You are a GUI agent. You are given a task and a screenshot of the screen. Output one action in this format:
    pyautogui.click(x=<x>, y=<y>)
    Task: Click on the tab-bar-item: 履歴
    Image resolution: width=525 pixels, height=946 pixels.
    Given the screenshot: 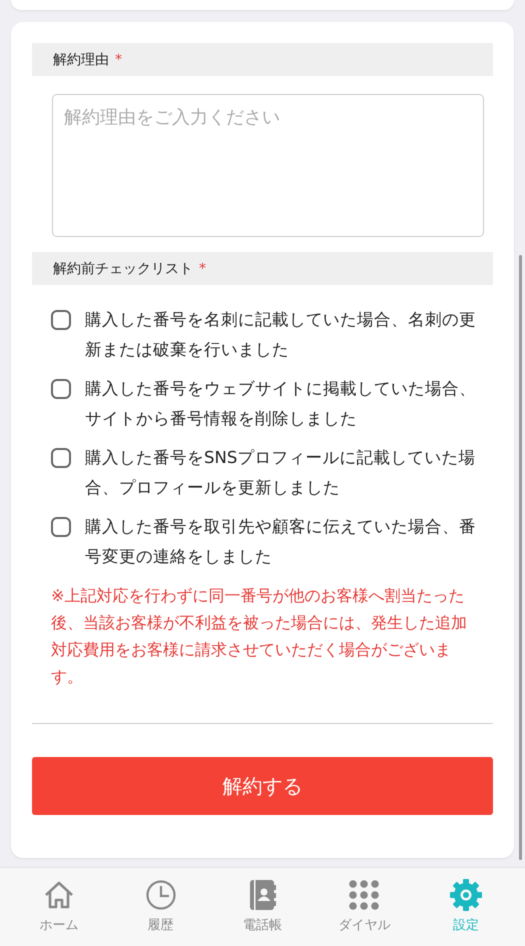 What is the action you would take?
    pyautogui.click(x=160, y=907)
    